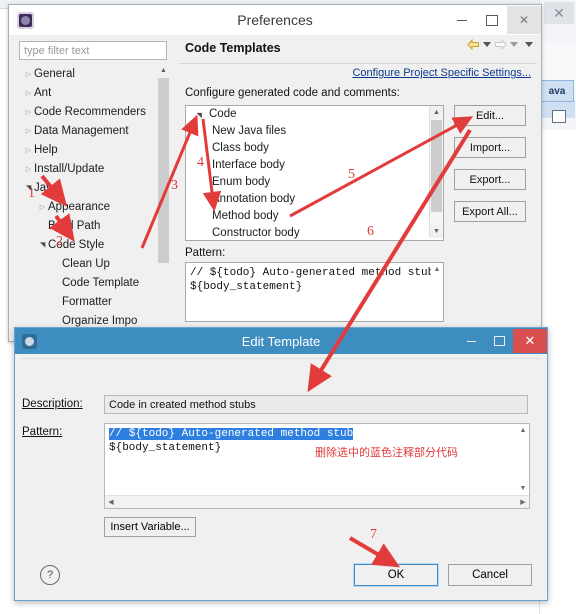  Describe the element at coordinates (523, 501) in the screenshot. I see `scroll-right-icon: ▶` at that location.